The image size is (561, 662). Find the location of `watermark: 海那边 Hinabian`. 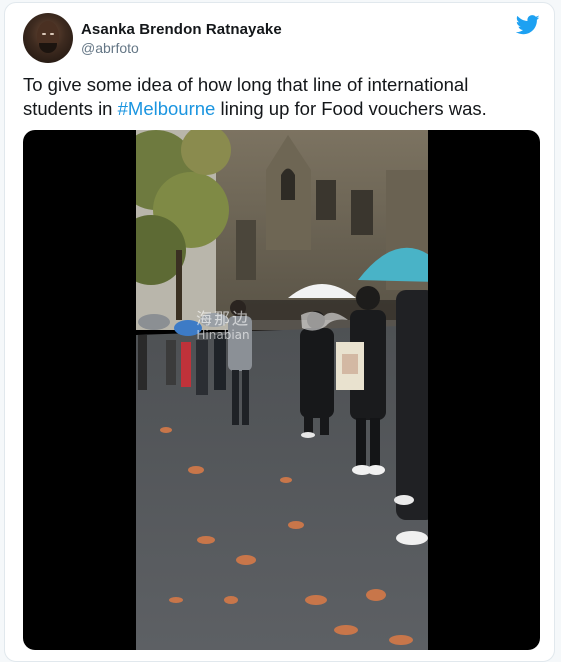

watermark: 海那边 Hinabian is located at coordinates (223, 323).